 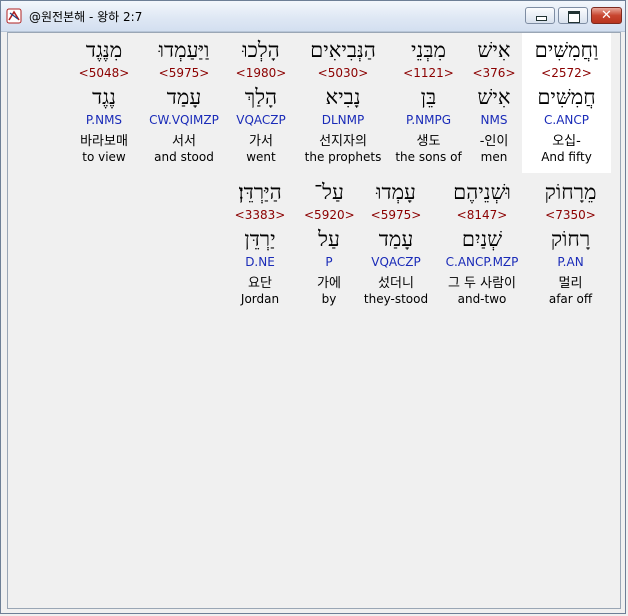 I want to click on english-gloss: Jordan, so click(x=260, y=299).